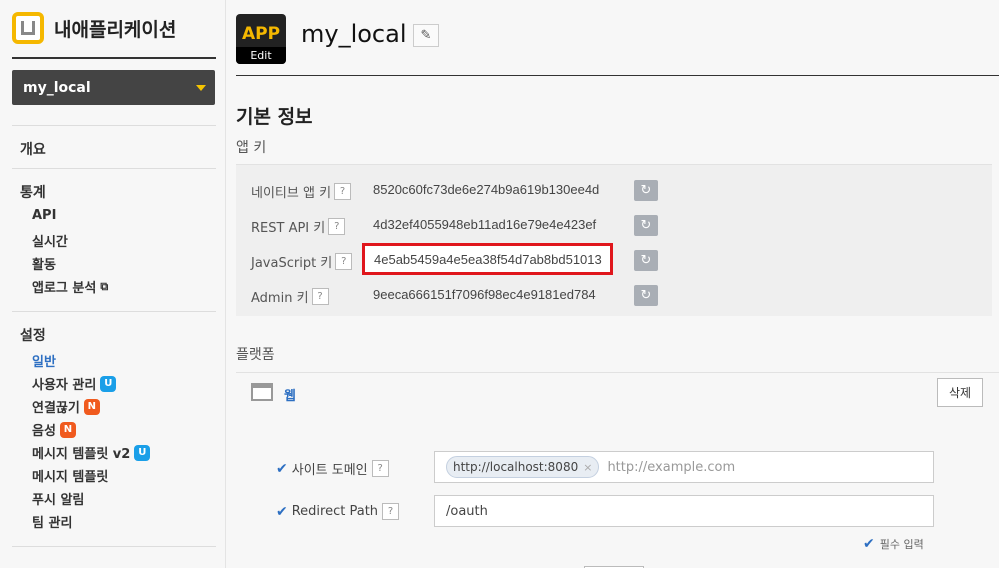 This screenshot has width=999, height=568. What do you see at coordinates (261, 55) in the screenshot?
I see `app-icon-edit-label: Edit` at bounding box center [261, 55].